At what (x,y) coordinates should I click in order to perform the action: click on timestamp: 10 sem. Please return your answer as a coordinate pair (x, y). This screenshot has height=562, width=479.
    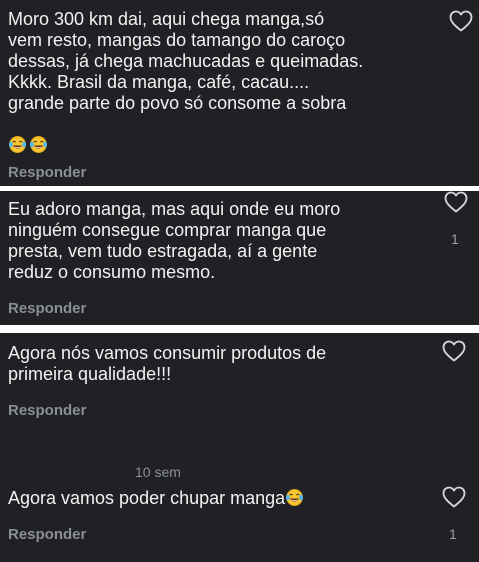
    Looking at the image, I should click on (158, 472).